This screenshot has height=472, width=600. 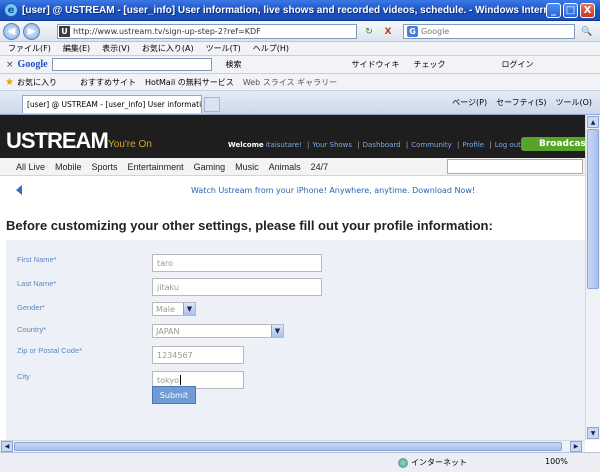 What do you see at coordinates (570, 10) in the screenshot?
I see `maximize-button: □` at bounding box center [570, 10].